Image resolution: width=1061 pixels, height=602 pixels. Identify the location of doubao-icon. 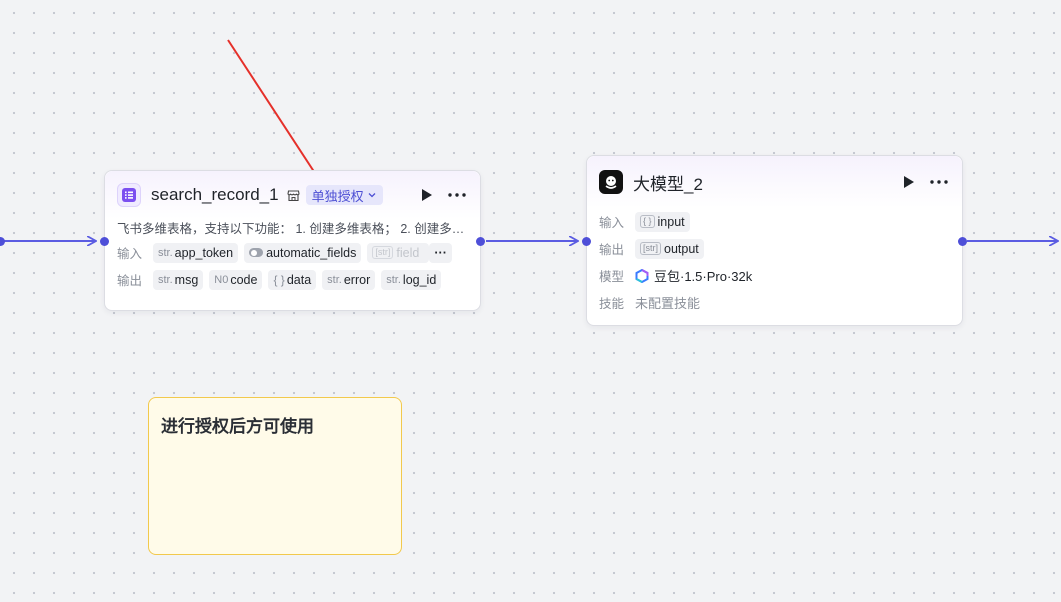
(642, 275).